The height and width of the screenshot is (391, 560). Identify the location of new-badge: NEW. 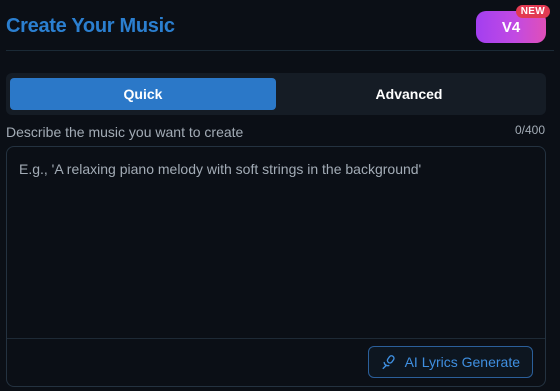
(532, 11).